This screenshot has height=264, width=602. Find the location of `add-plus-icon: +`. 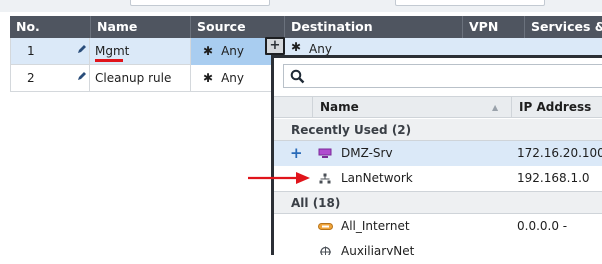

add-plus-icon: + is located at coordinates (296, 153).